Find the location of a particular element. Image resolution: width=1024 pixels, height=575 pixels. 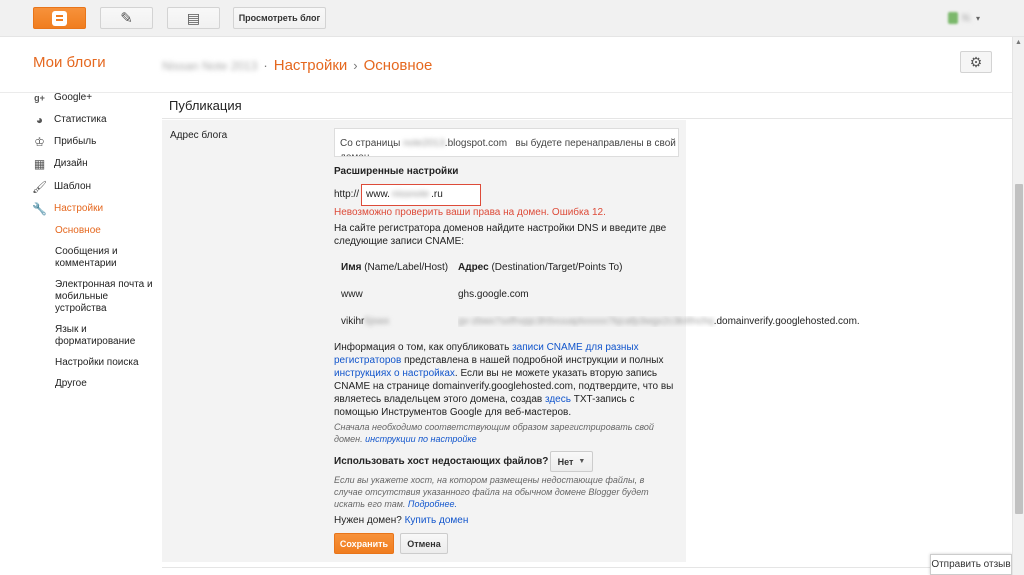

sidebar-item-earnings: ♔ Прибыль is located at coordinates (65, 141).